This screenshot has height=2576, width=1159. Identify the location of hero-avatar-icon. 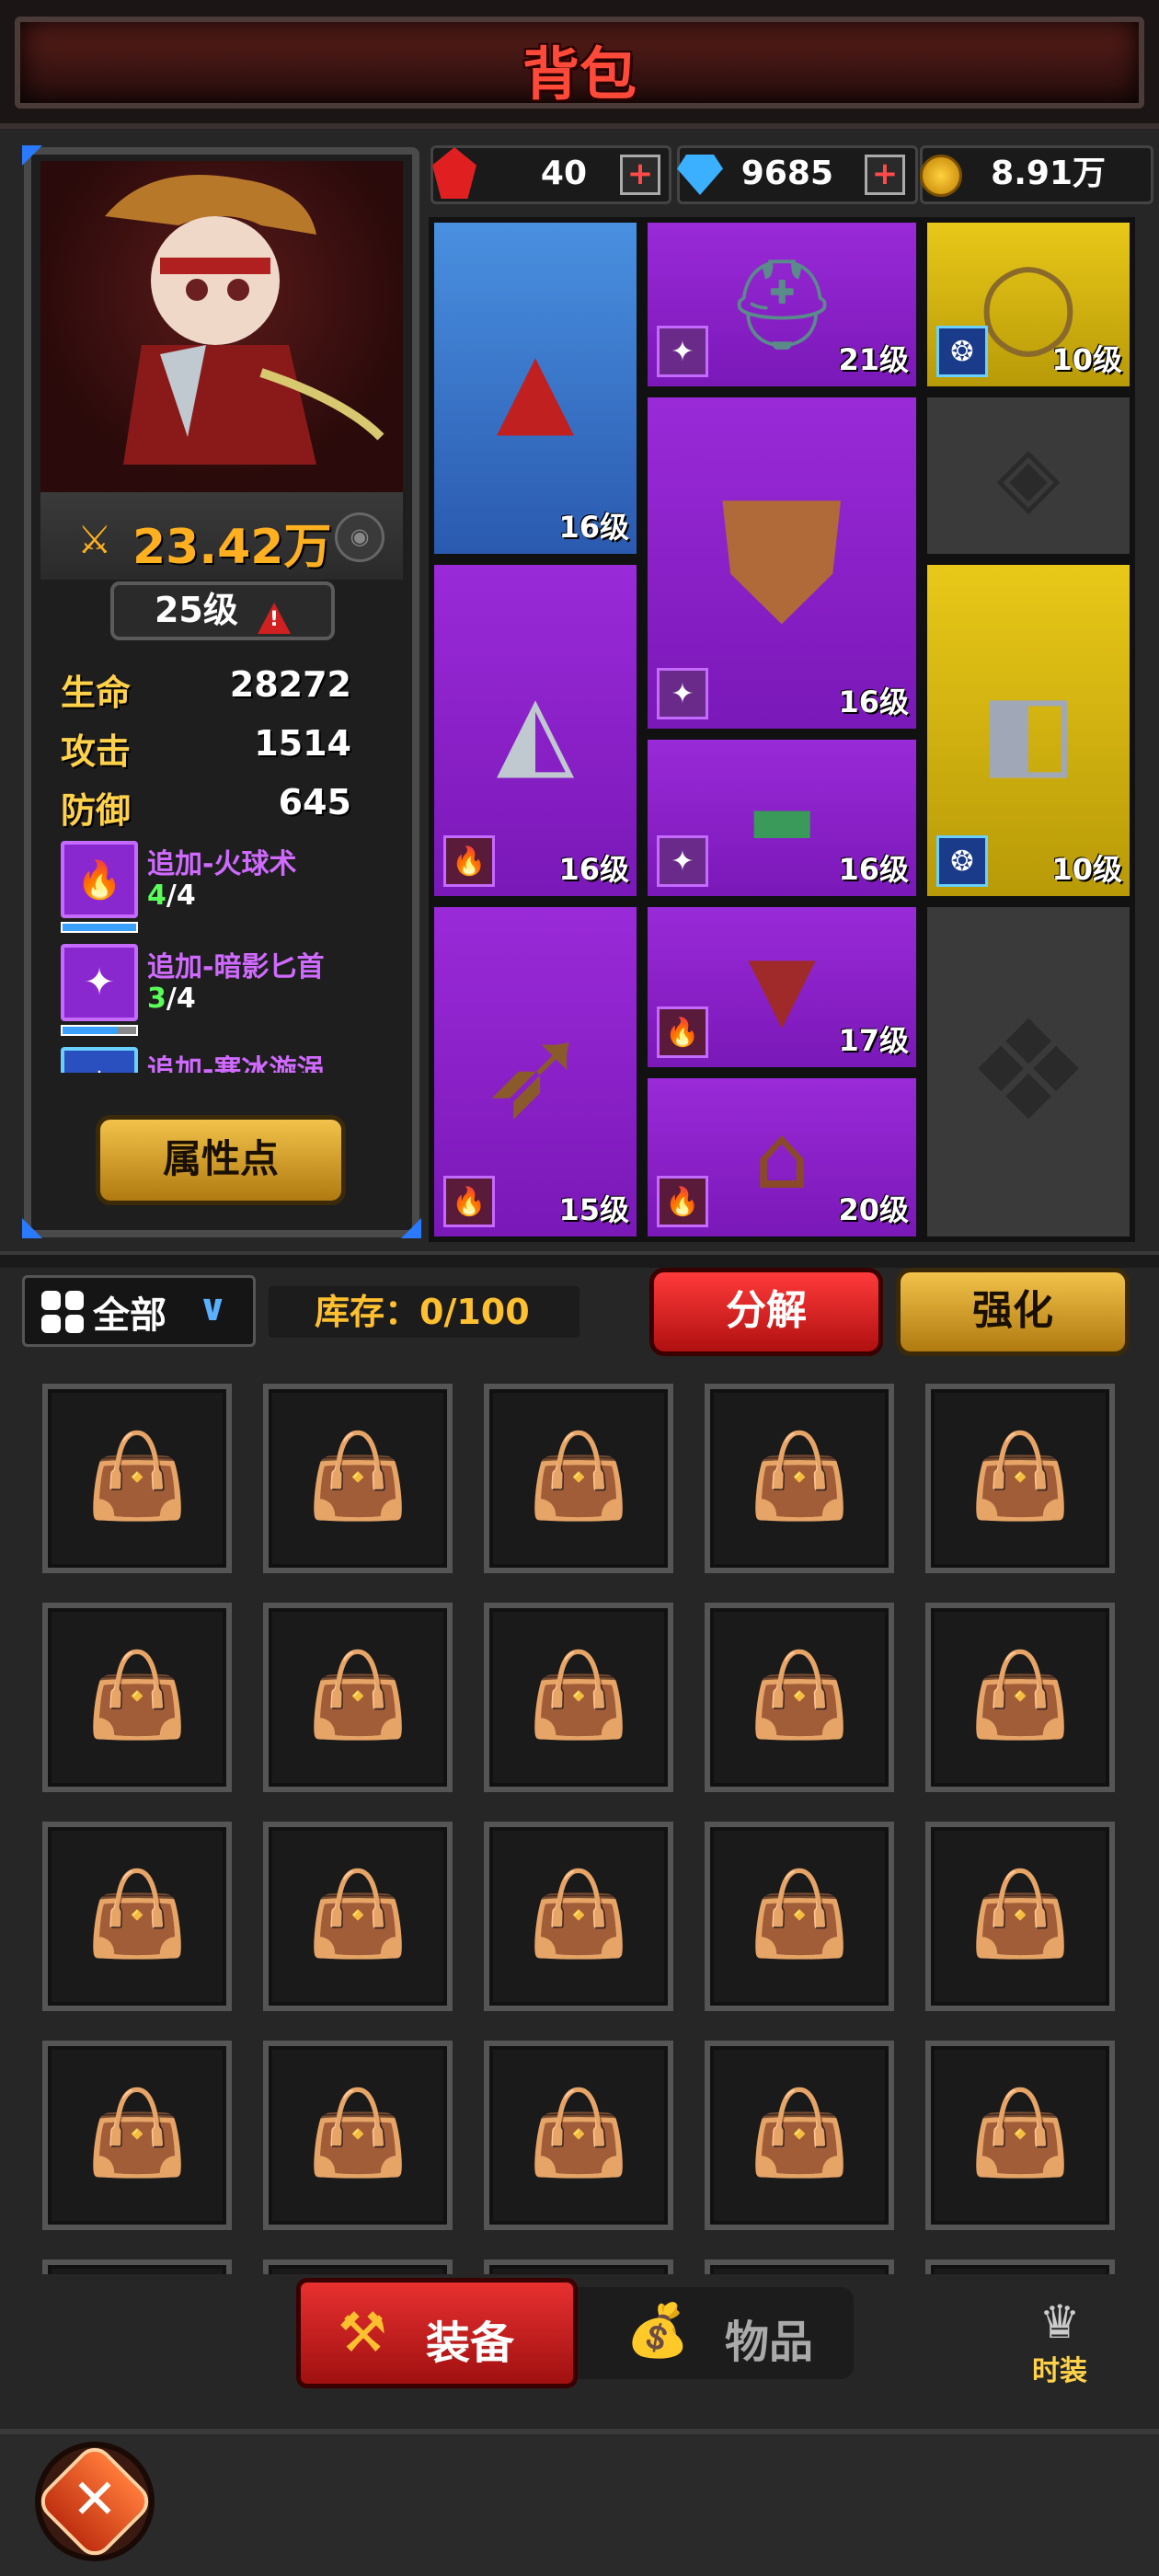
(244, 320).